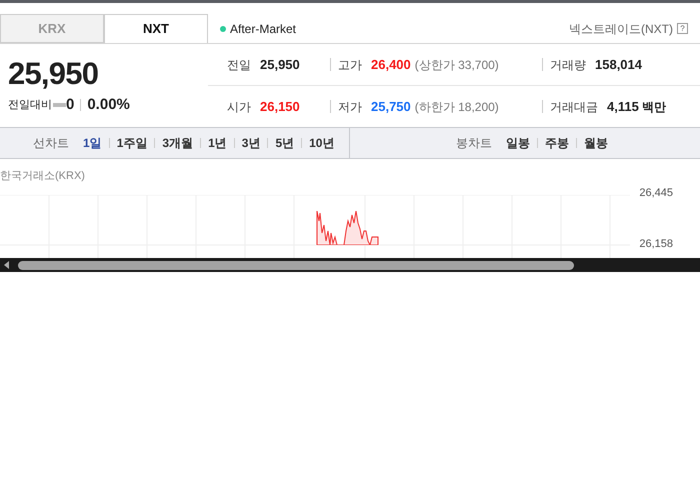 Image resolution: width=700 pixels, height=490 pixels. Describe the element at coordinates (656, 193) in the screenshot. I see `y-axis-tick: 26,445` at that location.